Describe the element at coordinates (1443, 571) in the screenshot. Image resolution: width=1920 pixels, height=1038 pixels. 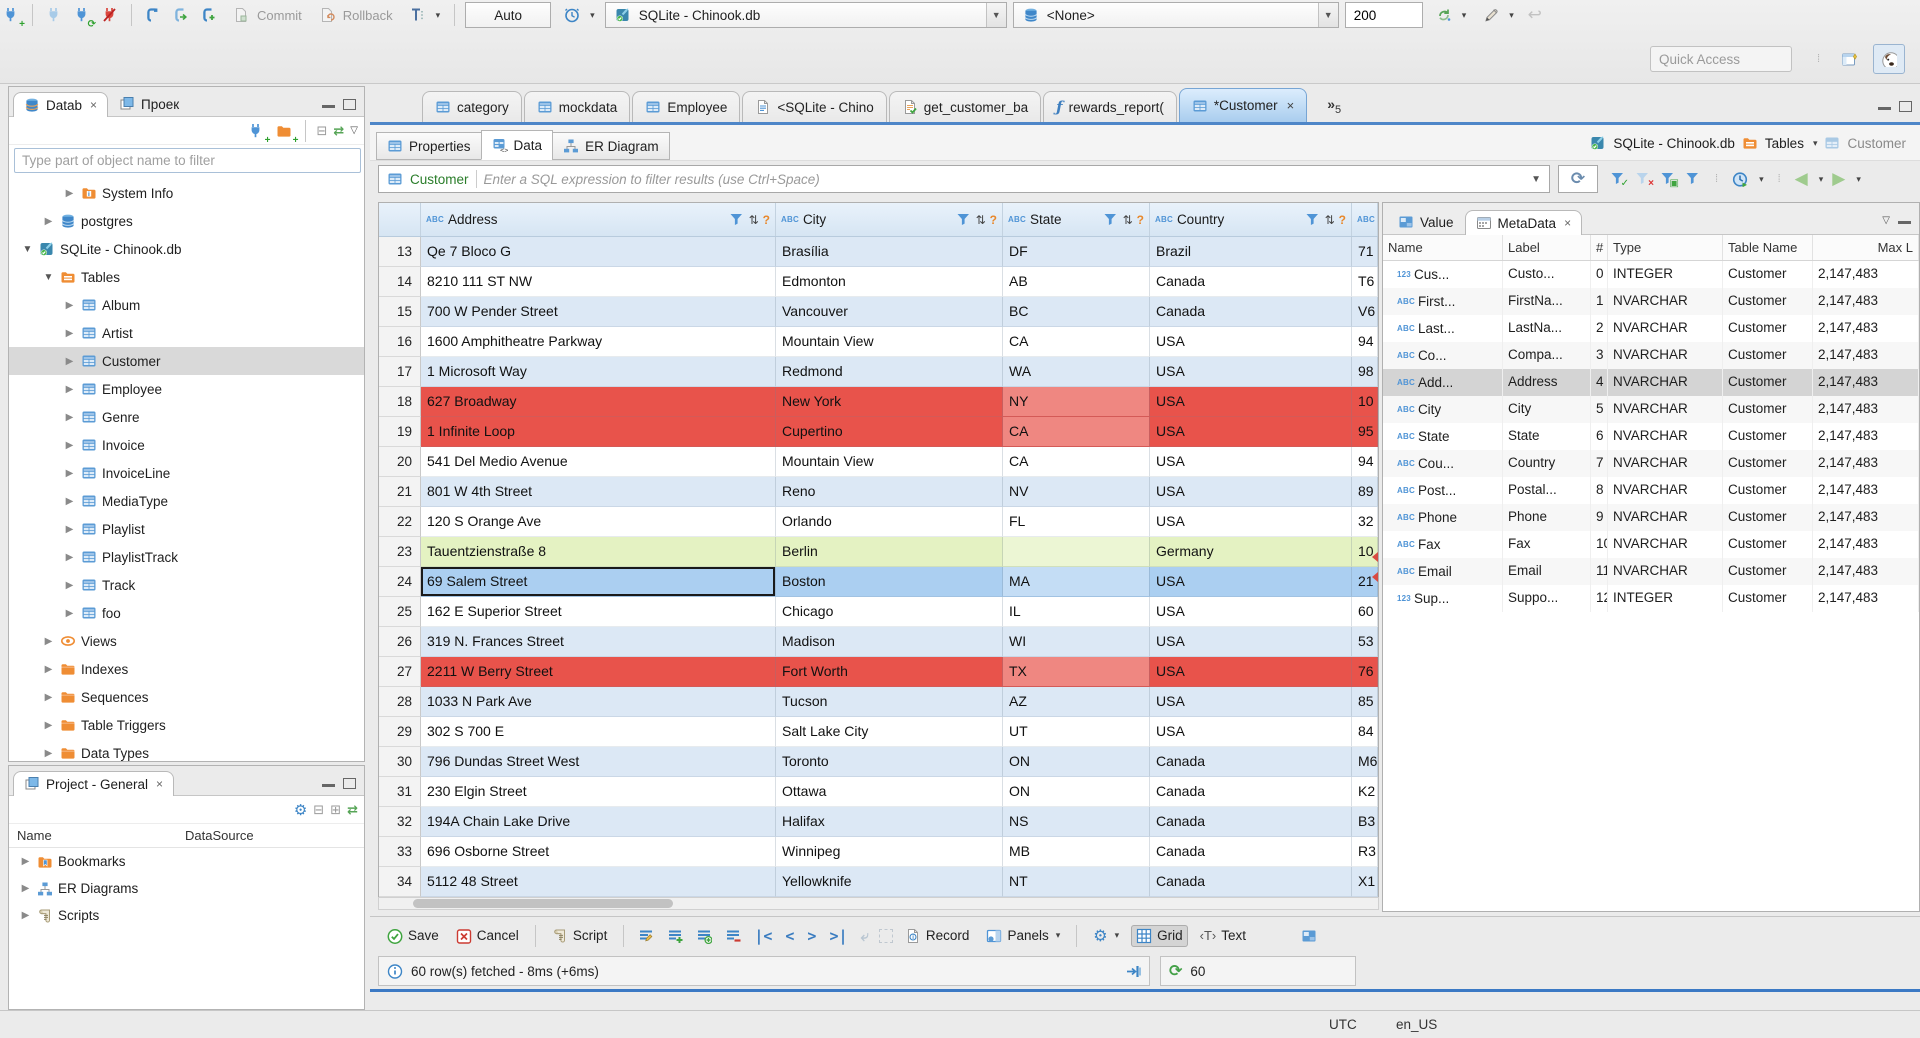
I see `meta-cell-name: ABC Email` at that location.